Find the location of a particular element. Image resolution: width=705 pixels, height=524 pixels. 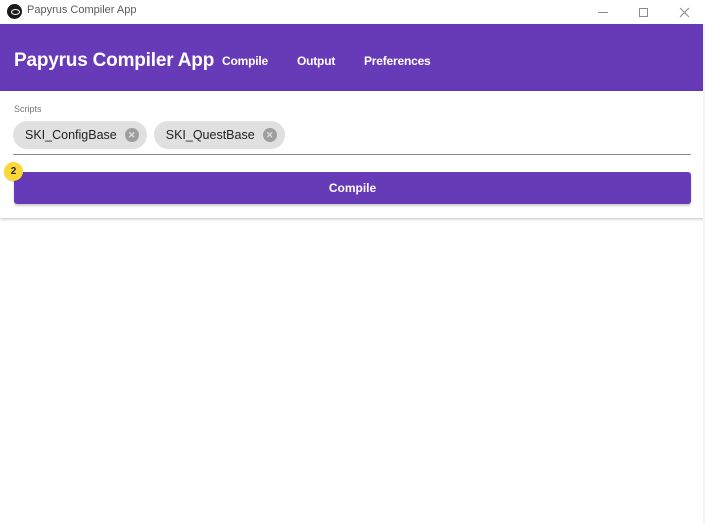

compile-button-label: Compile is located at coordinates (352, 188).